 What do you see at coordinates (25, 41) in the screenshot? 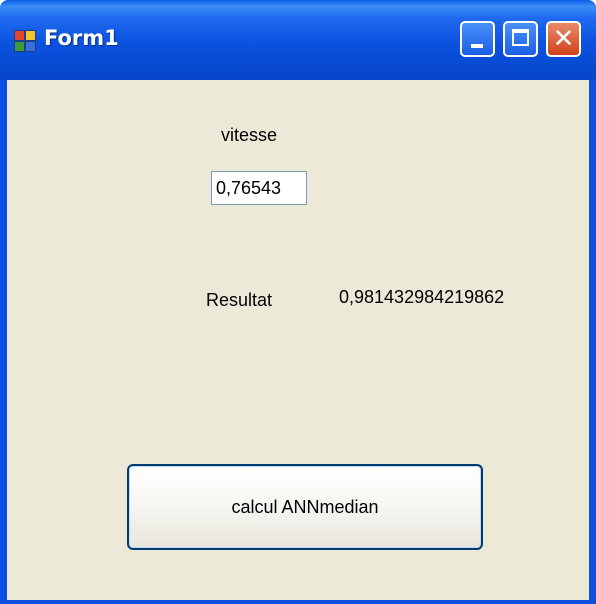
I see `form-window-icon` at bounding box center [25, 41].